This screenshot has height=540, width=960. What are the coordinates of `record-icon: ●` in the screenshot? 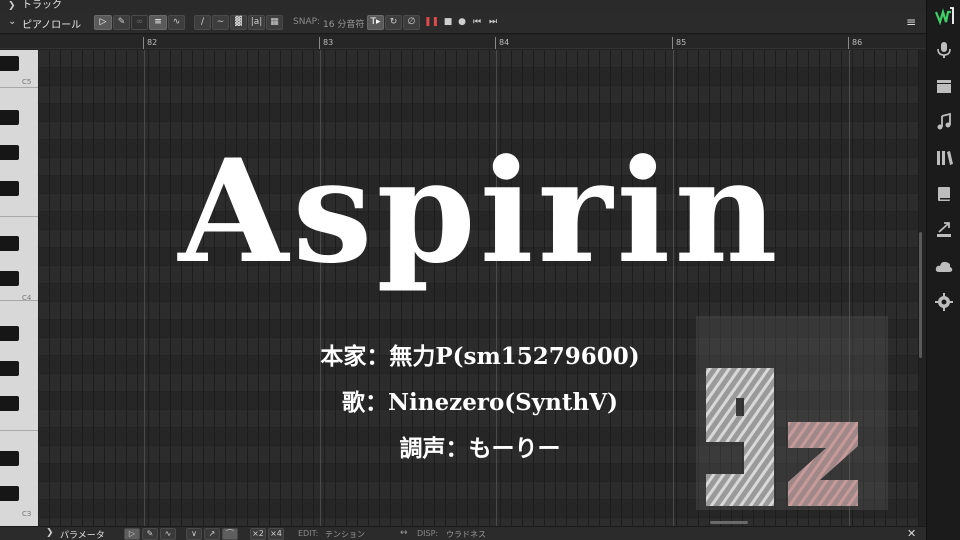 It's located at (462, 22).